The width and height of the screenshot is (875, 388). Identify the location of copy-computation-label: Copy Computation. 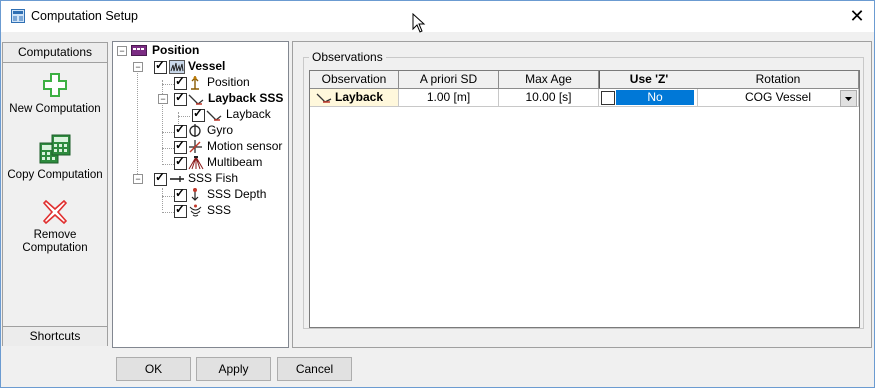
(55, 175).